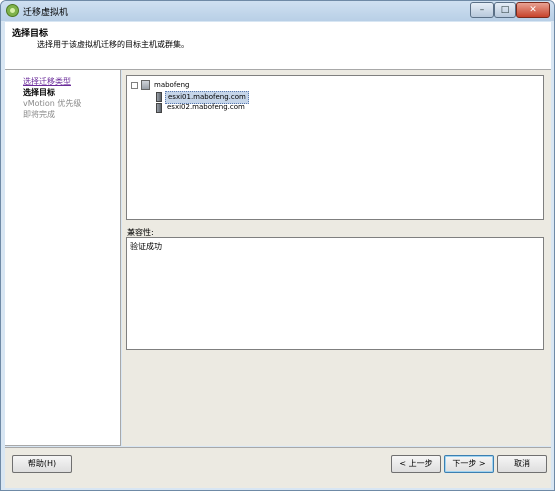 The height and width of the screenshot is (491, 555). I want to click on collapse-toggle-icon, so click(134, 85).